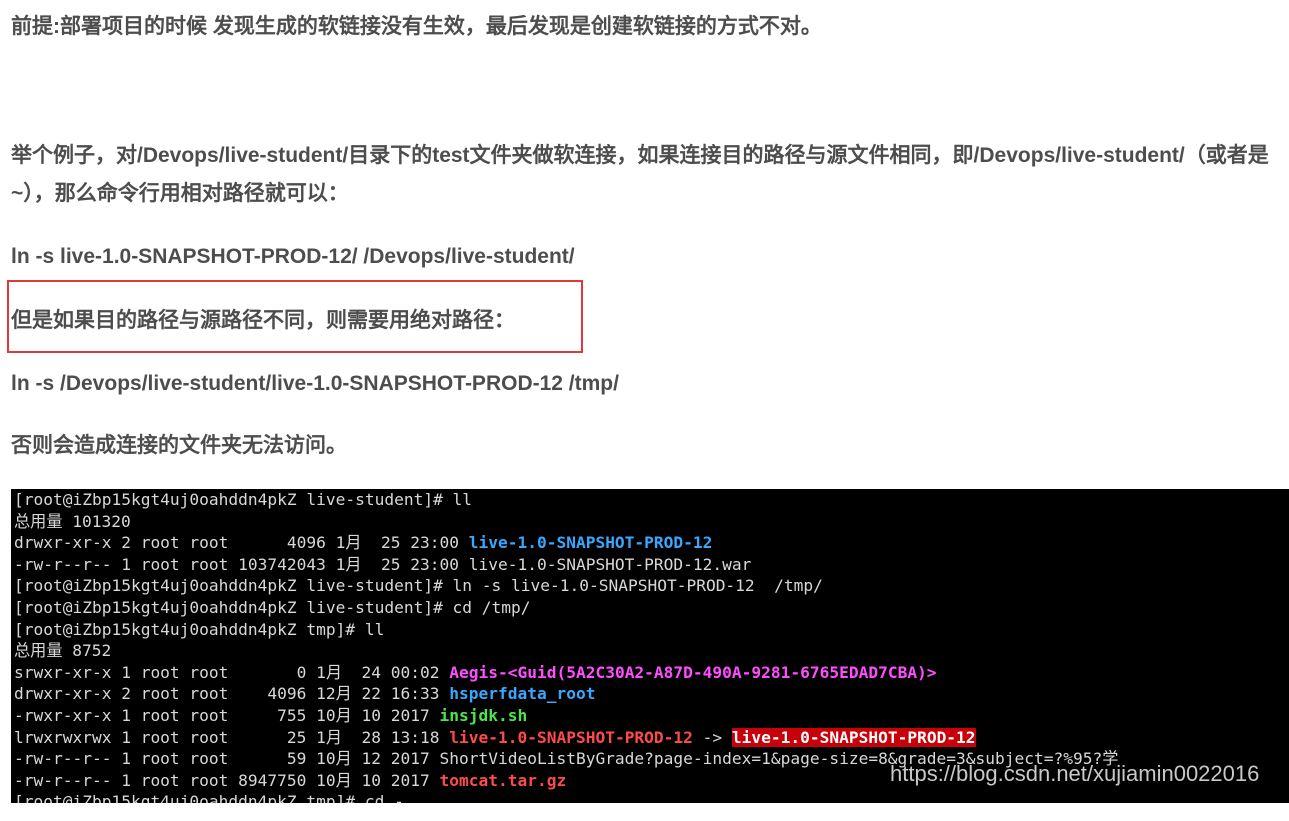  I want to click on terminal-line: [root@iZbp15kgt4uj0oahddn4pkZ tmp]# ll, so click(199, 629).